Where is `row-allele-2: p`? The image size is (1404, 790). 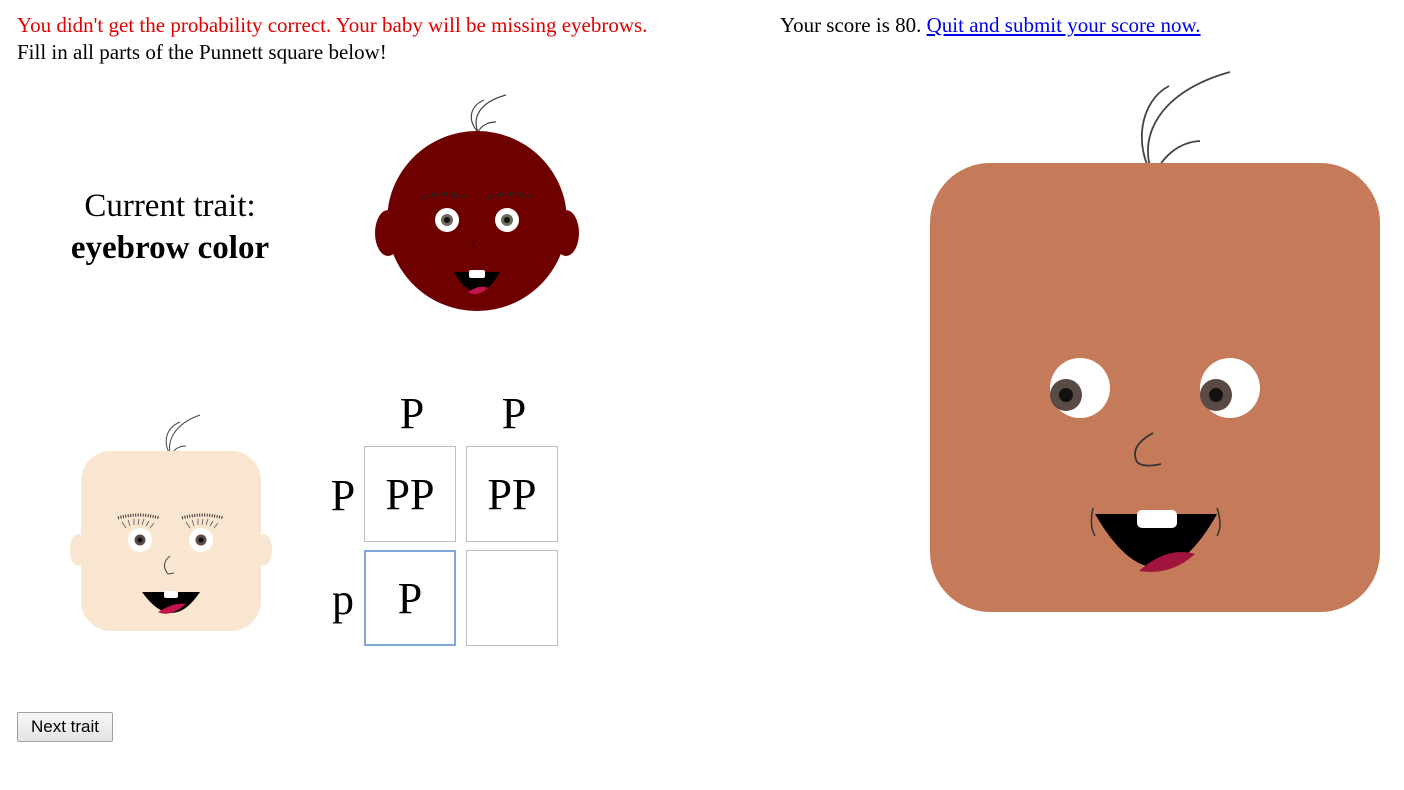
row-allele-2: p is located at coordinates (343, 599).